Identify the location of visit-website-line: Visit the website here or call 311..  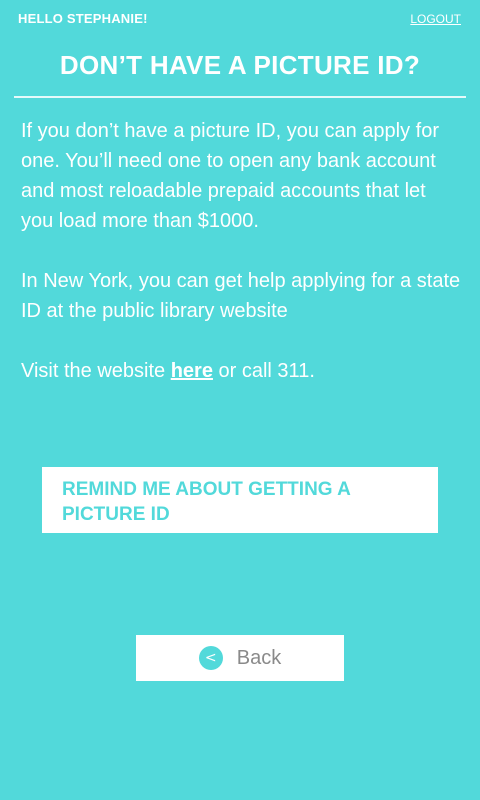
(241, 371).